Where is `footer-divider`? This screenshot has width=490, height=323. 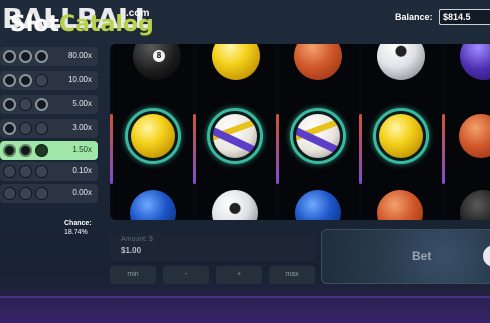
footer-divider is located at coordinates (245, 297).